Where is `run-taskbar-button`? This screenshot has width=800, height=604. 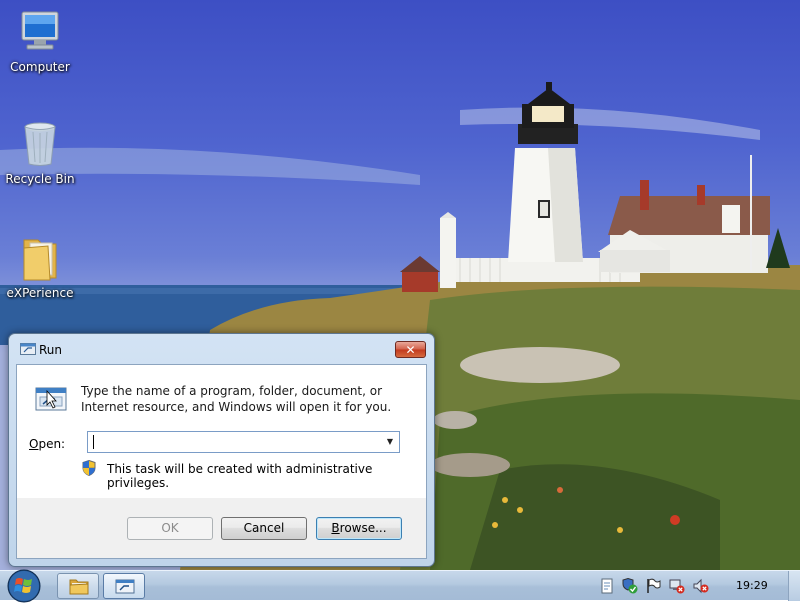
run-taskbar-button is located at coordinates (124, 586).